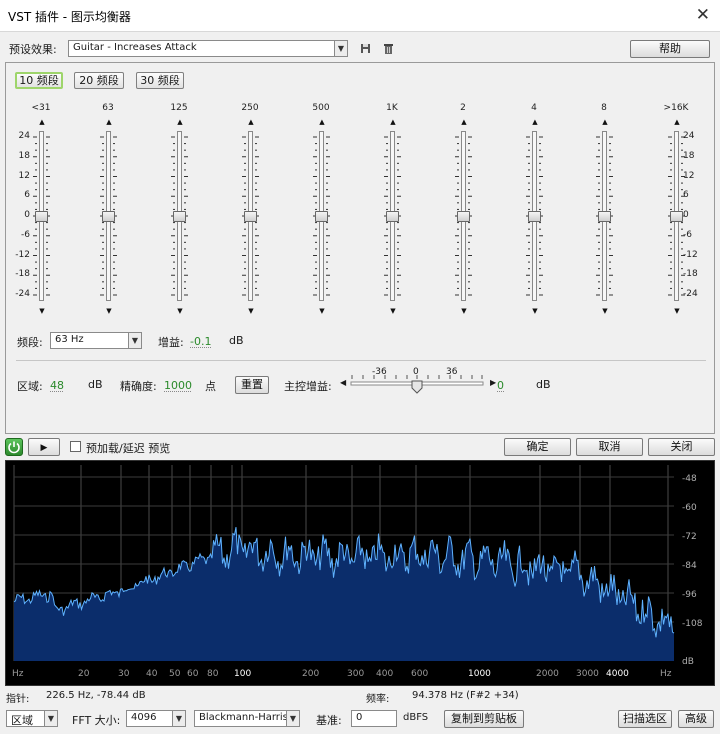 This screenshot has width=720, height=734. Describe the element at coordinates (703, 15) in the screenshot. I see `close-icon: ✕` at that location.